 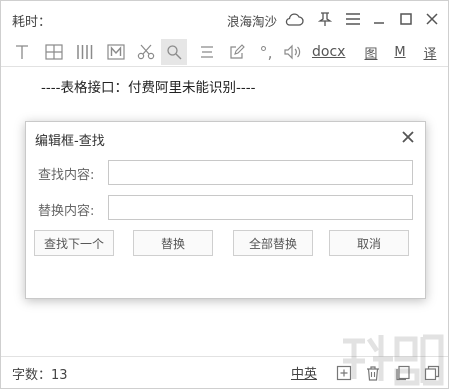 What do you see at coordinates (379, 19) in the screenshot?
I see `minimize-icon` at bounding box center [379, 19].